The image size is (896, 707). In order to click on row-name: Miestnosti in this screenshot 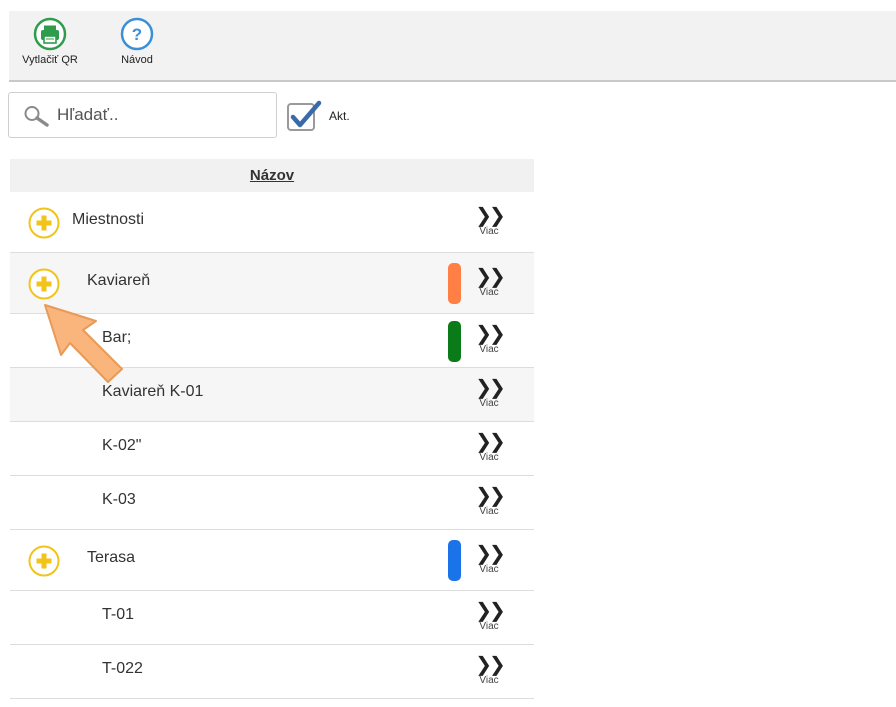, I will do `click(108, 219)`.